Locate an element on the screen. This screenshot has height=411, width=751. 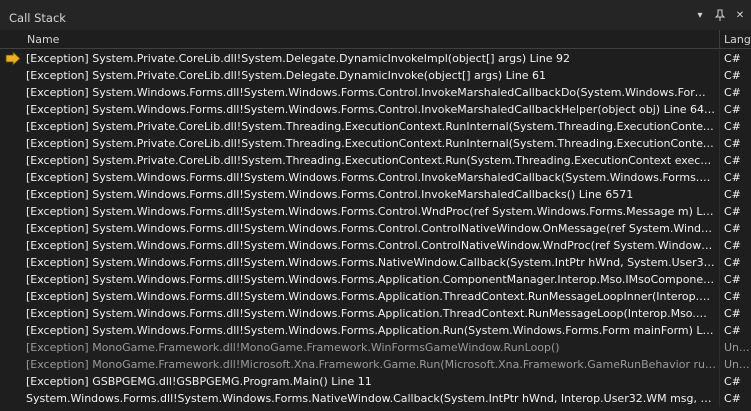
panel-titlebar: Call Stack ▾ ✕ is located at coordinates (375, 15).